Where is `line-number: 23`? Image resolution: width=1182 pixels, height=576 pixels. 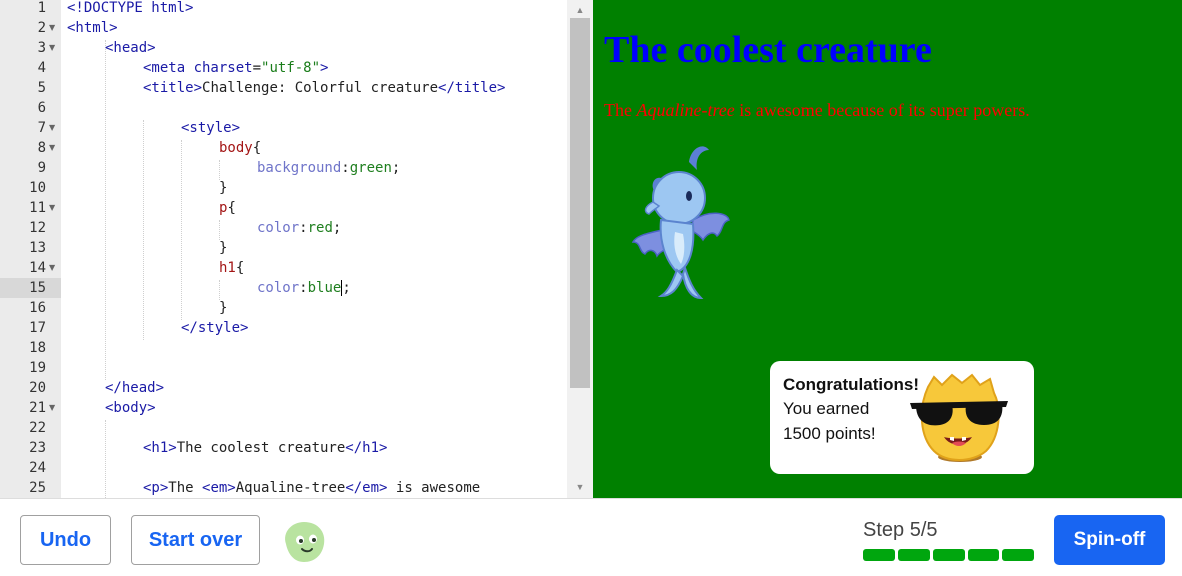
line-number: 23 is located at coordinates (37, 448).